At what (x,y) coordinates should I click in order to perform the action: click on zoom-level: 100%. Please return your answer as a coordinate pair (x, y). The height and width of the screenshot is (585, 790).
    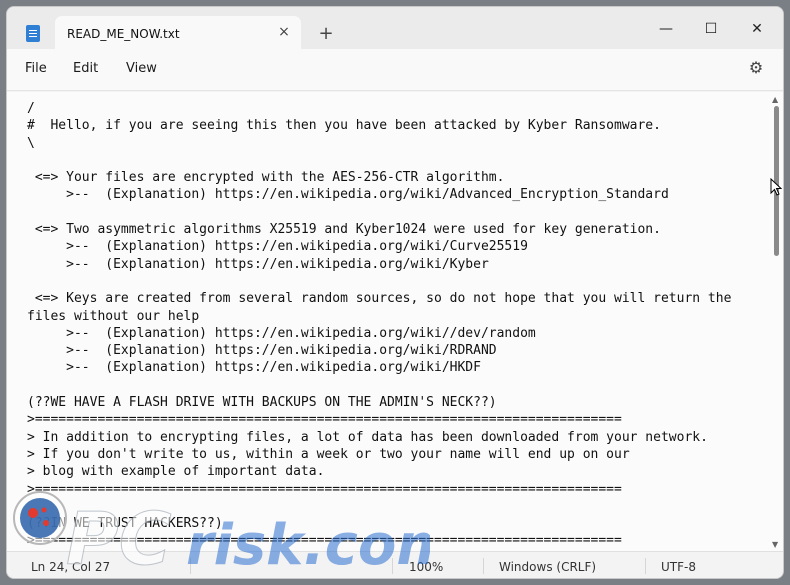
    Looking at the image, I should click on (426, 567).